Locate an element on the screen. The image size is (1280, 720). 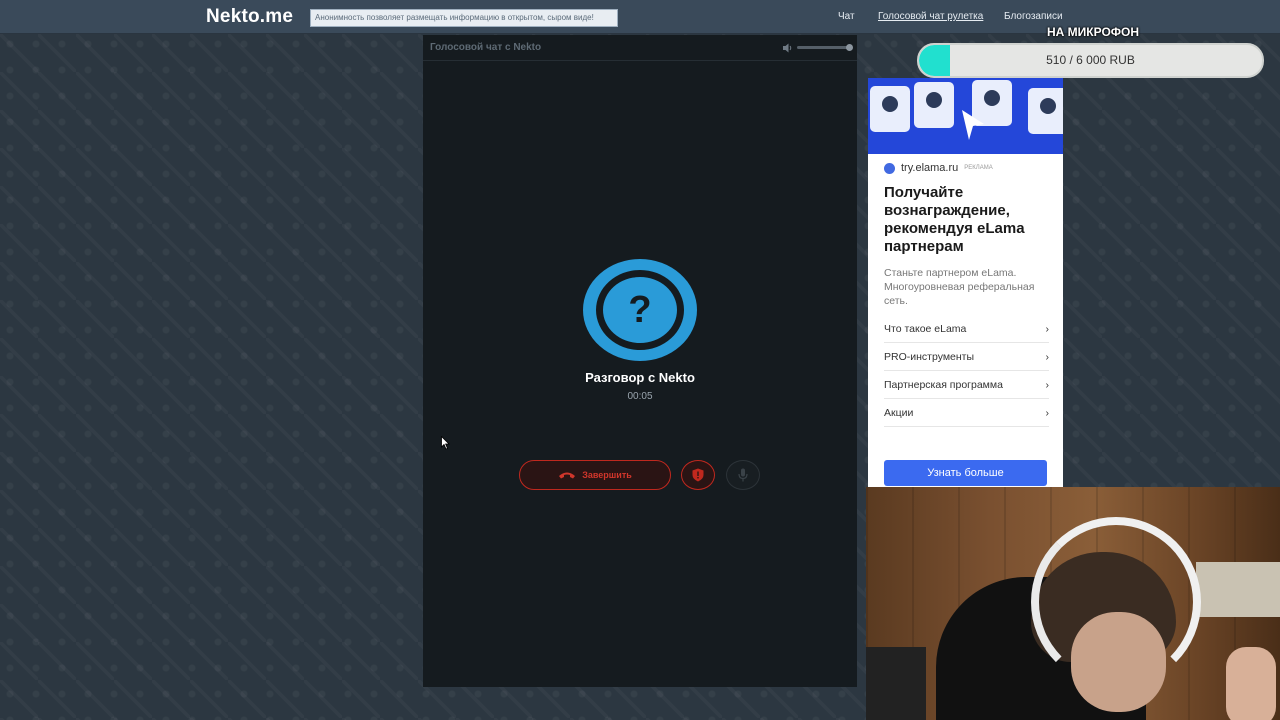
ad-link: Партнерская программа › is located at coordinates (966, 385).